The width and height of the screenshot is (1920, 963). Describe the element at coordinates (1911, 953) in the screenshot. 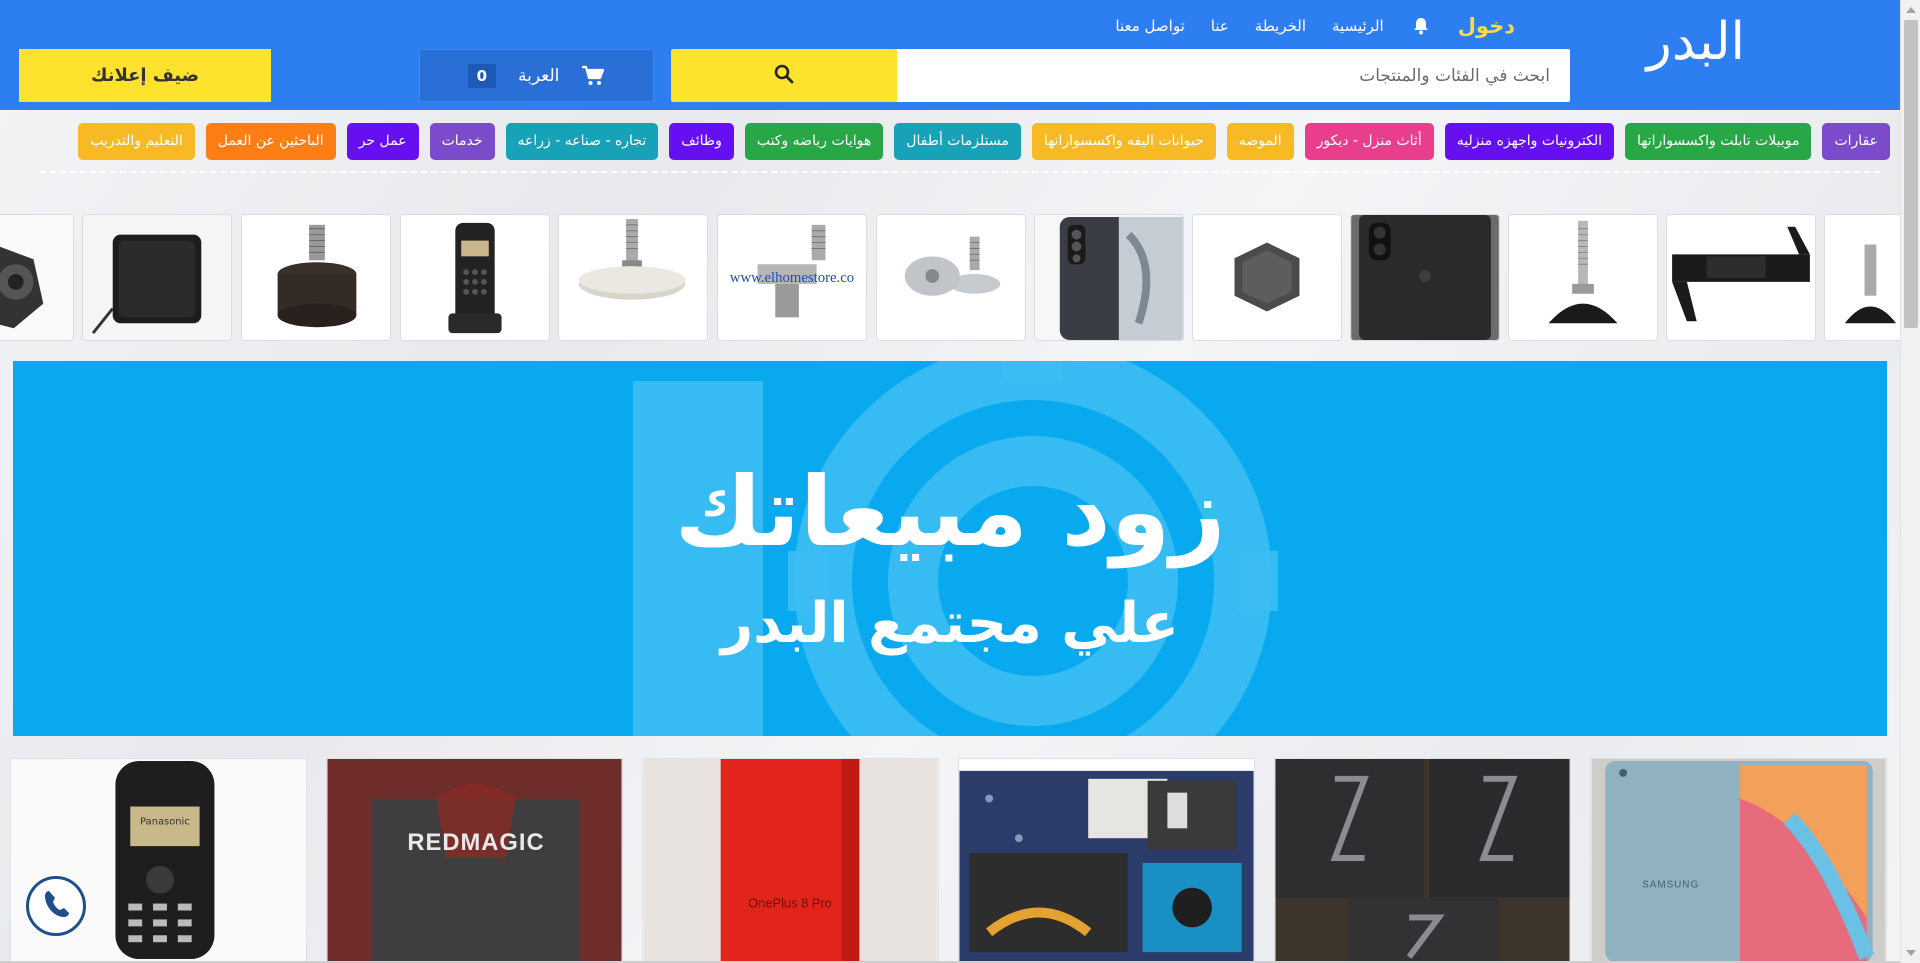

I see `scroll-down-icon` at that location.